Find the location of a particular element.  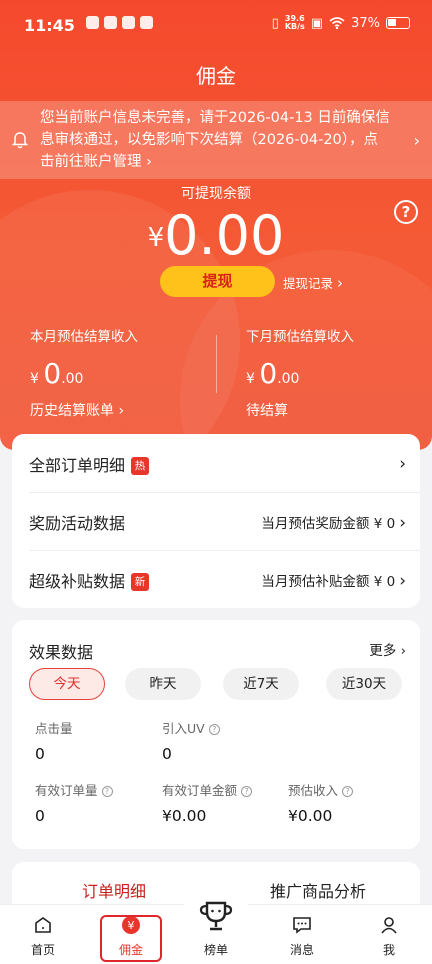

tab-label: 我 is located at coordinates (388, 950).